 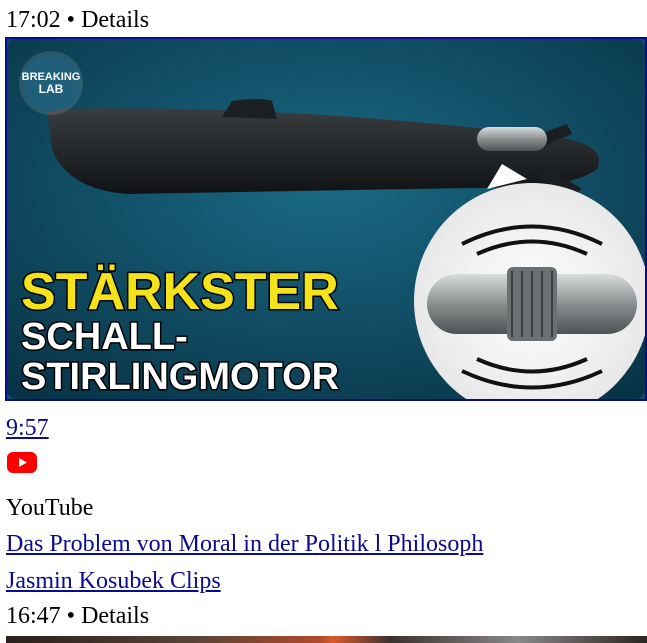 I want to click on channel-name-link: Jasmin Kosubek Clips, so click(x=113, y=581).